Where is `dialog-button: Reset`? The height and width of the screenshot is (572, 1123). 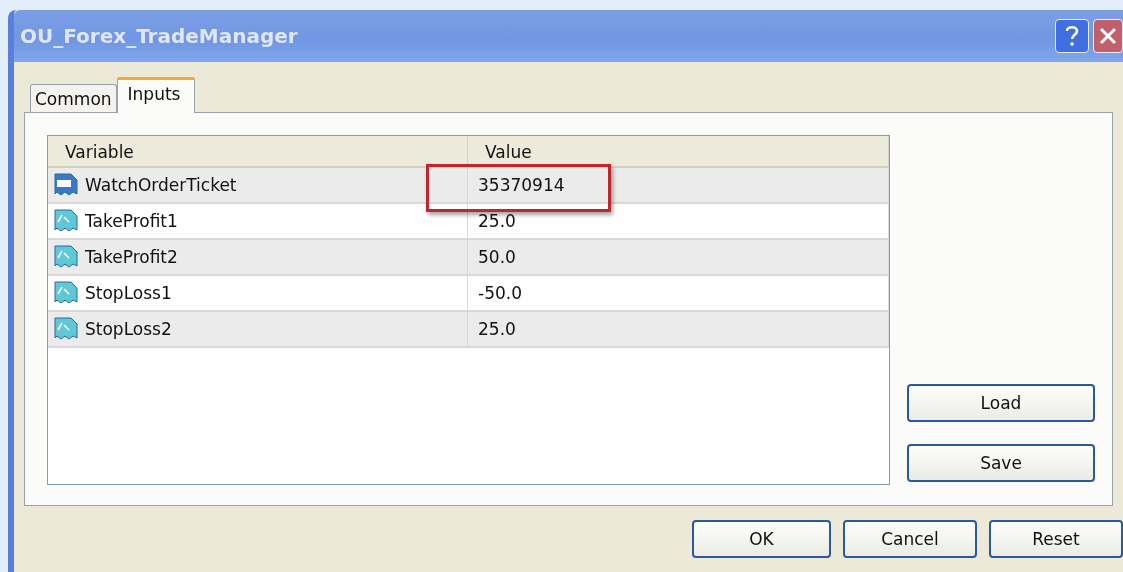
dialog-button: Reset is located at coordinates (1056, 539).